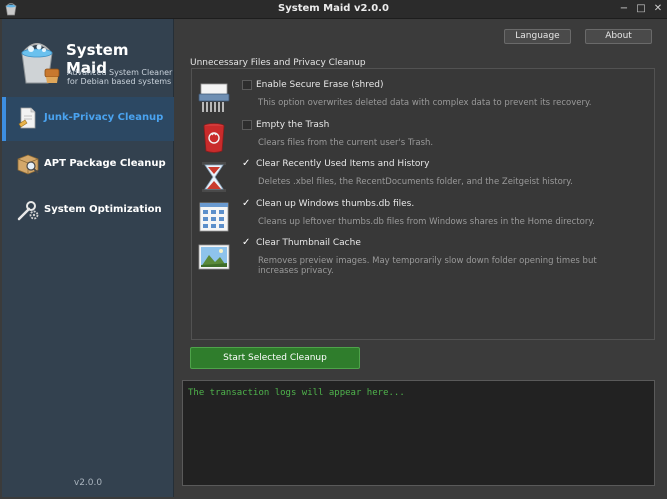 This screenshot has height=499, width=667. I want to click on thumbs-db-checkbox: ✓, so click(247, 204).